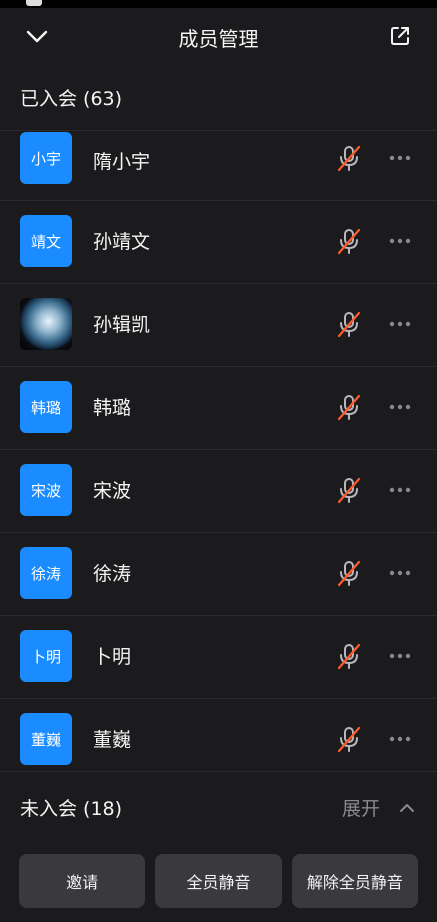 This screenshot has height=922, width=437. What do you see at coordinates (46, 241) in the screenshot?
I see `avatar: 靖文` at bounding box center [46, 241].